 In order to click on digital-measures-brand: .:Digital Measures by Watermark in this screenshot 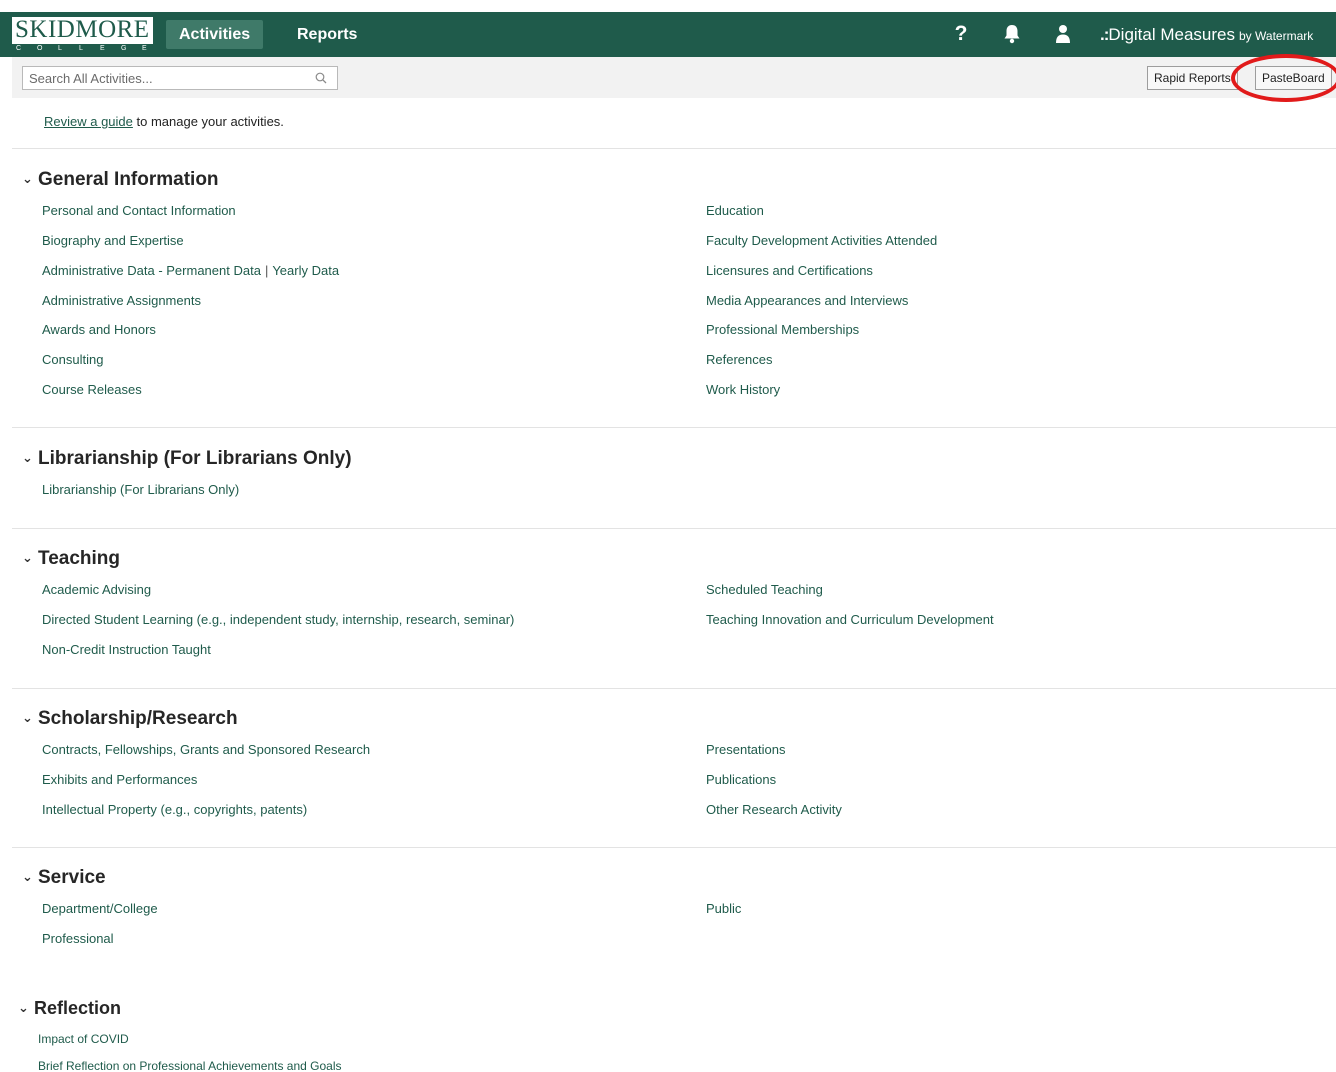, I will do `click(1206, 35)`.